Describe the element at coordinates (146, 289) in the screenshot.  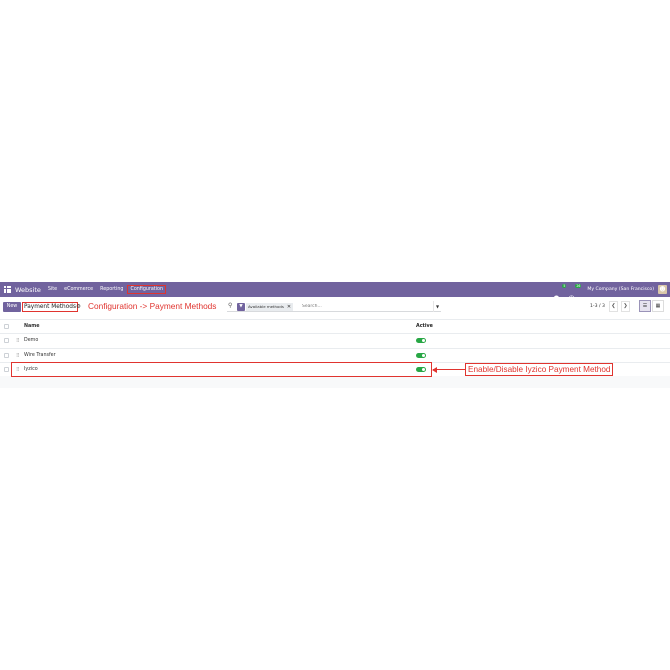
I see `menu-configuration: Configuration` at that location.